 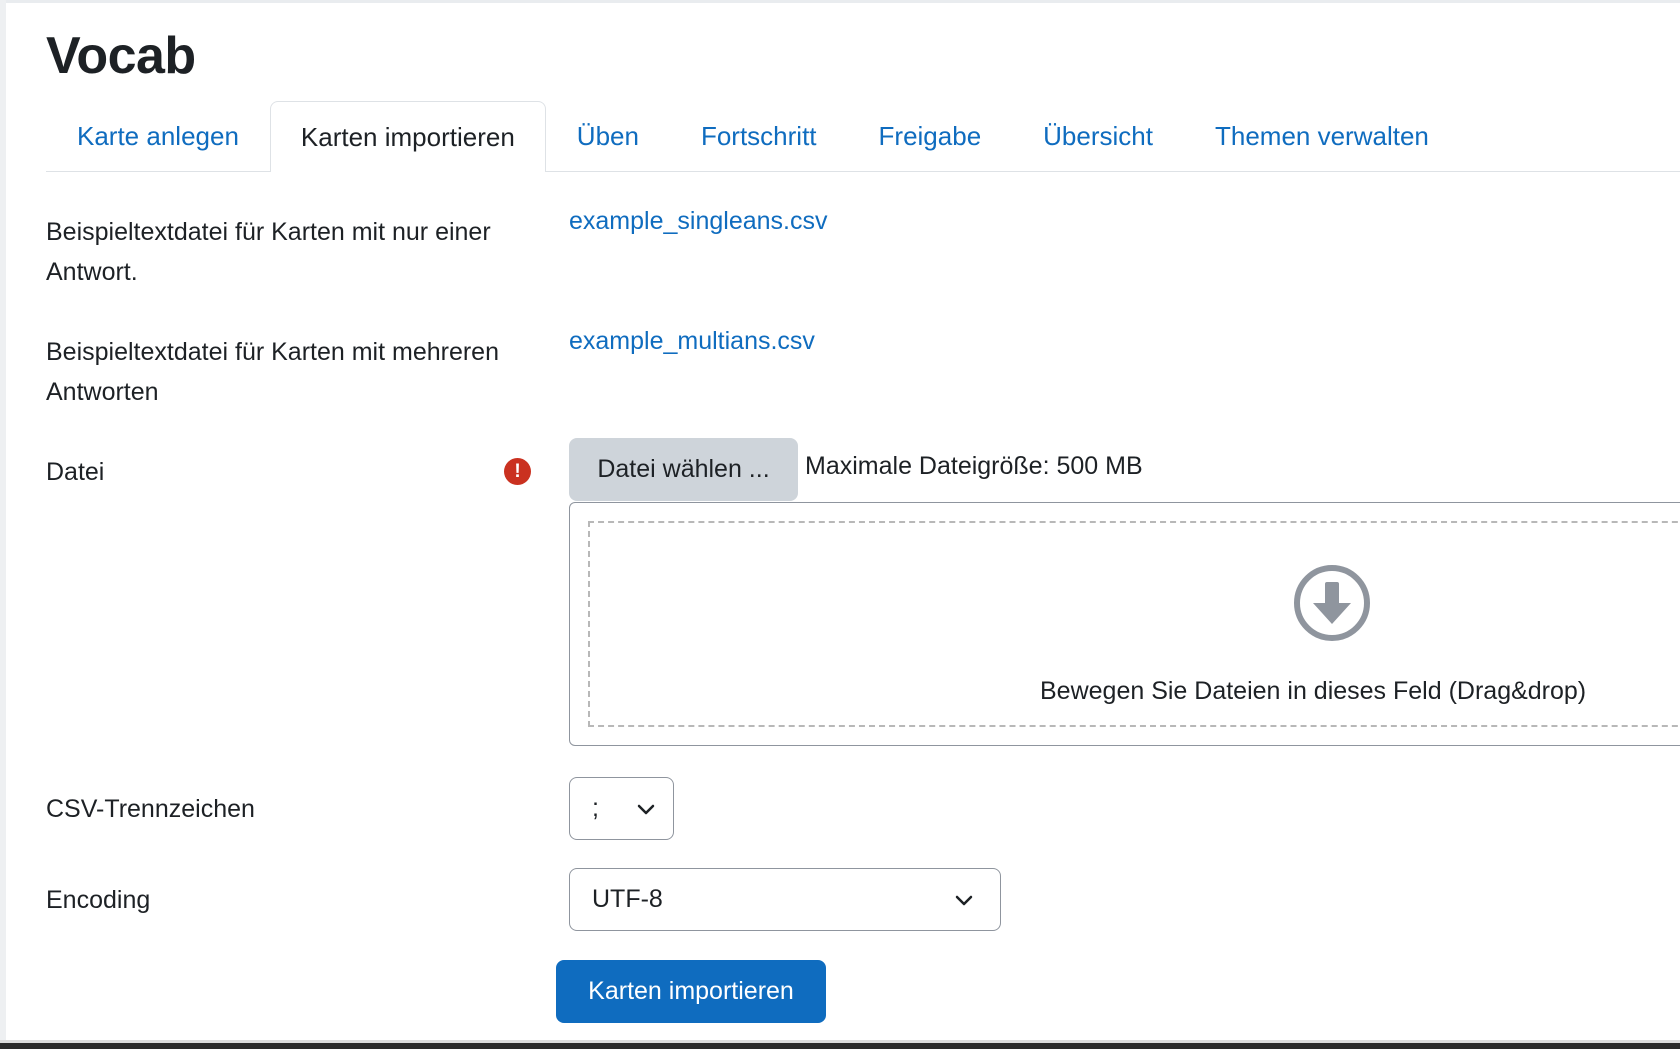 I want to click on download-arrow-circle-icon, so click(x=1332, y=603).